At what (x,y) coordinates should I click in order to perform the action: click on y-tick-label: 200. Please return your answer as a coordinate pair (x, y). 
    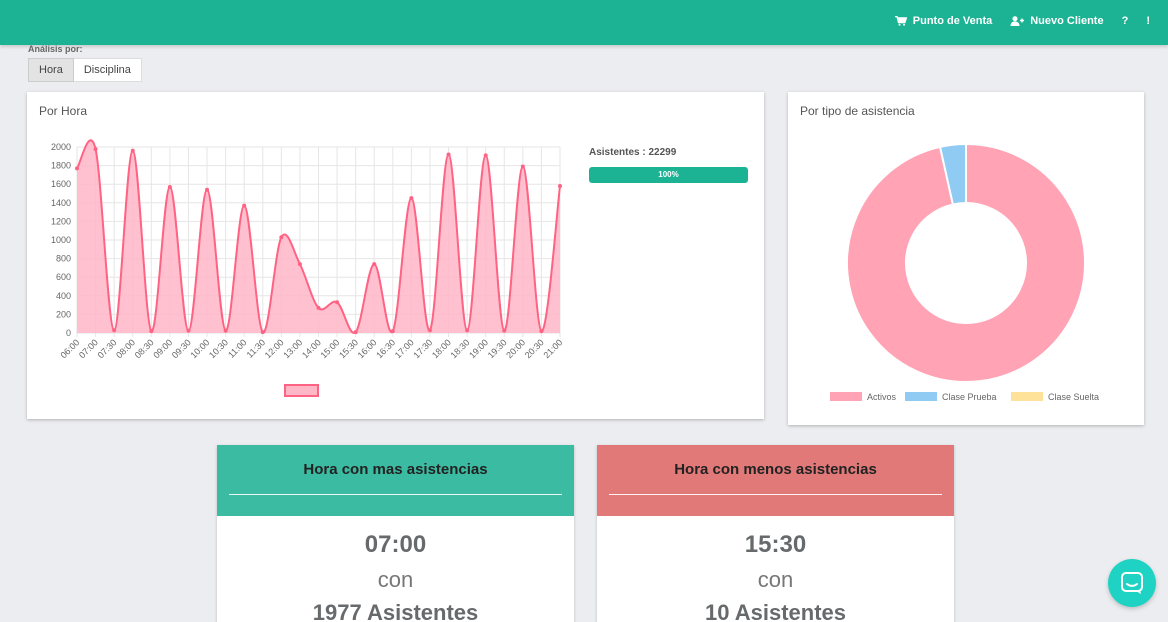
    Looking at the image, I should click on (63, 314).